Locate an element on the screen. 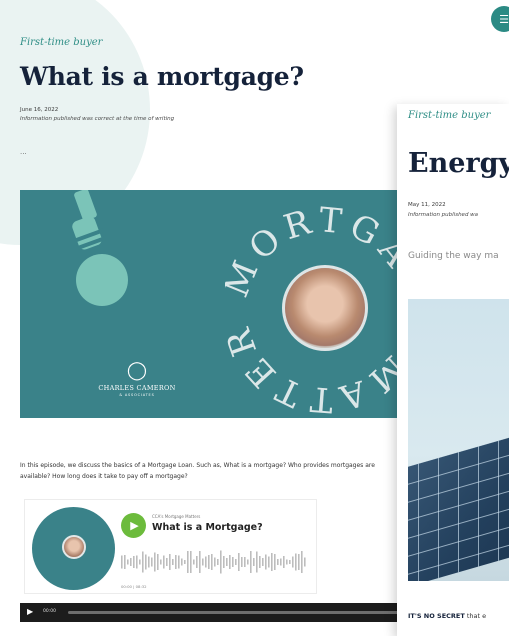  publish-date: June 16, 2022 is located at coordinates (39, 110).